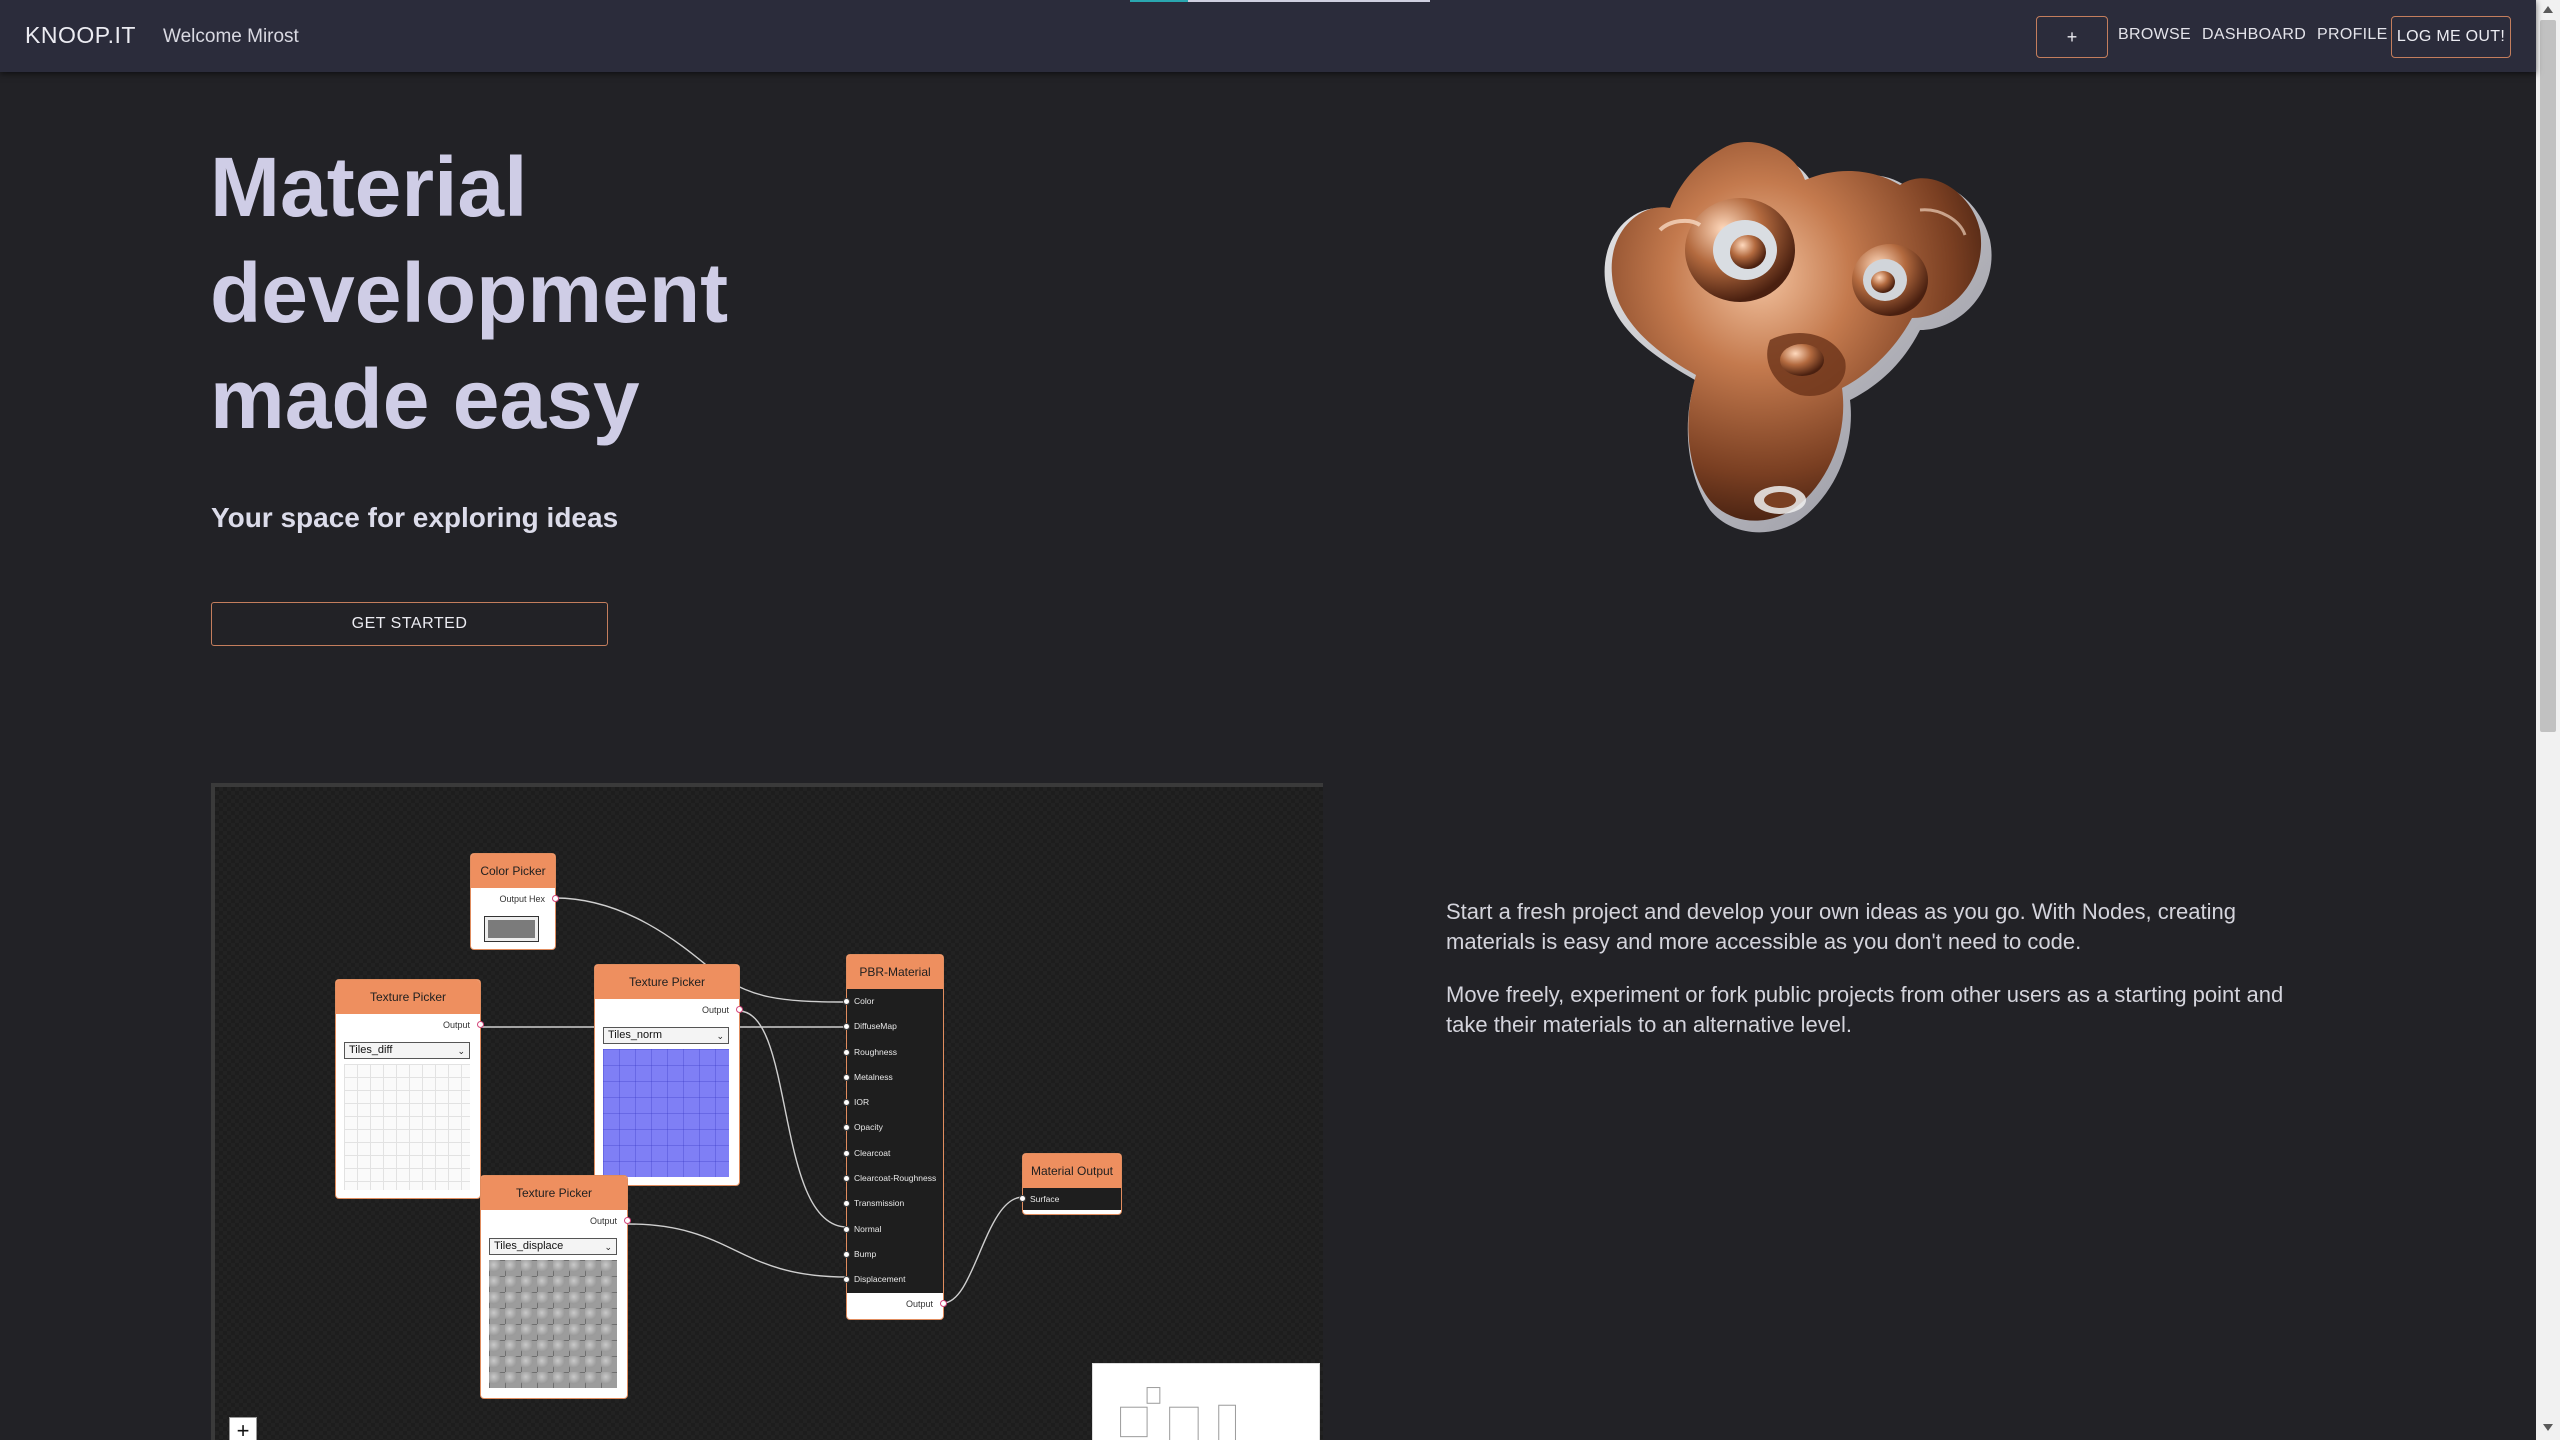 This screenshot has height=1440, width=2560. I want to click on page-scrollbar, so click(2548, 720).